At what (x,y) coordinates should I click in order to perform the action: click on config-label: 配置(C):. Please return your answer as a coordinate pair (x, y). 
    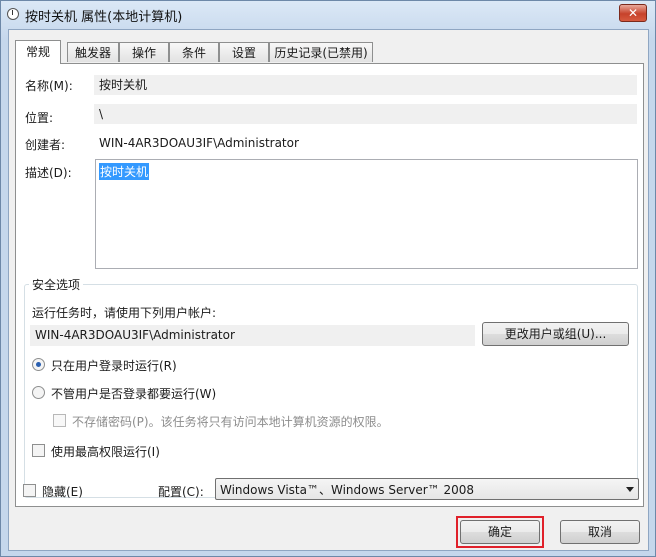
    Looking at the image, I should click on (181, 492).